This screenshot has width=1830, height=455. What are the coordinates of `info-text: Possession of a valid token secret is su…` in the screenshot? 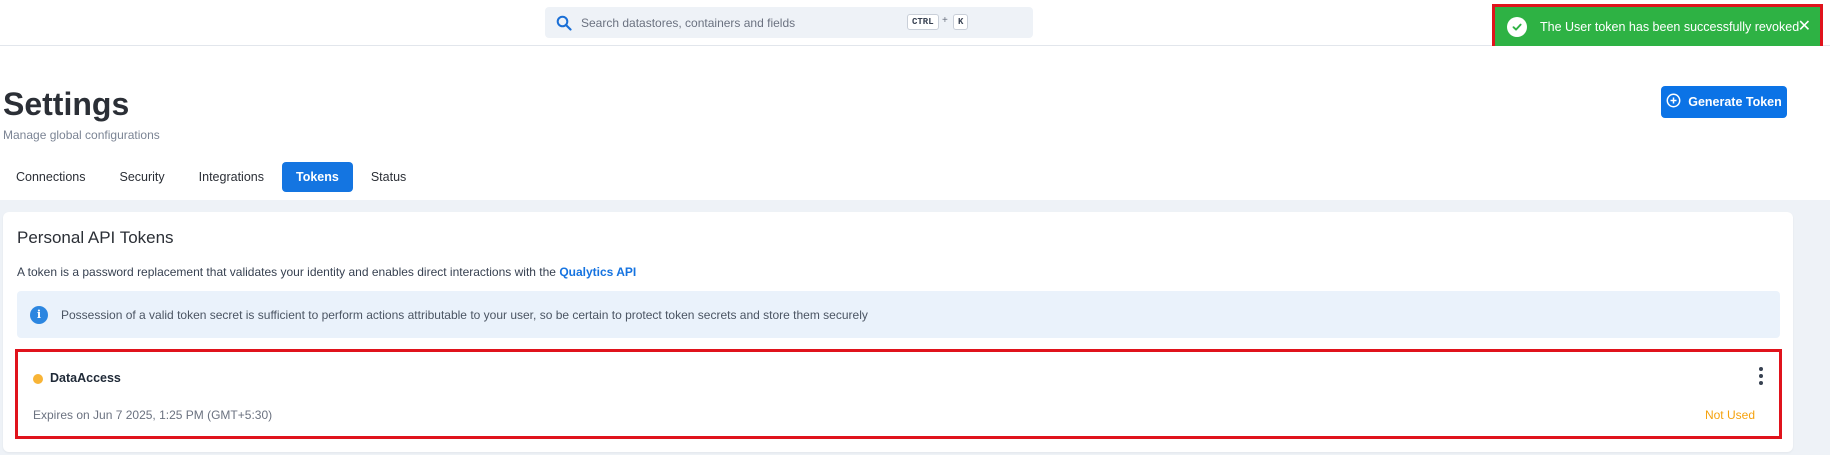 It's located at (464, 314).